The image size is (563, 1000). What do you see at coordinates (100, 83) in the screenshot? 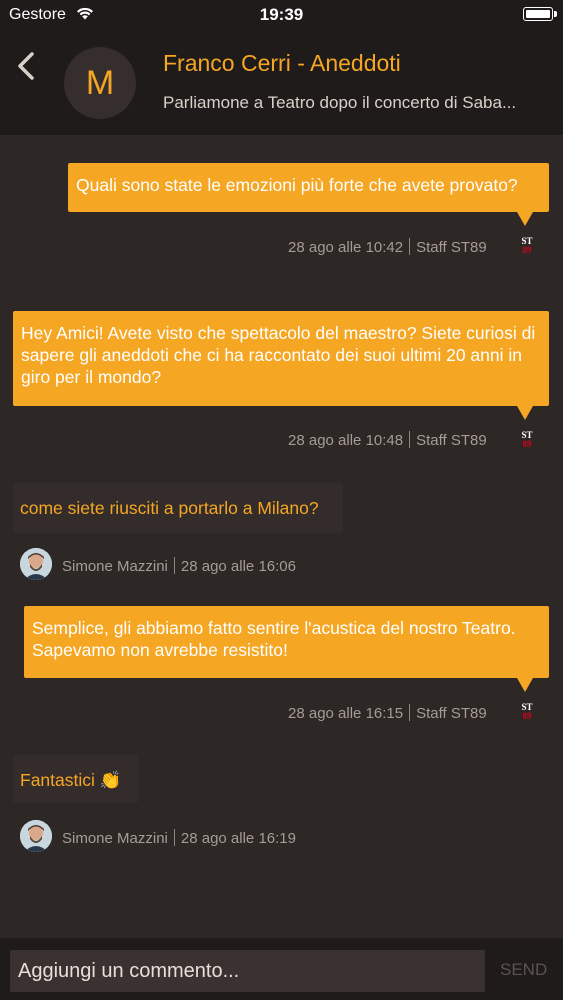
I see `channel-avatar: M` at bounding box center [100, 83].